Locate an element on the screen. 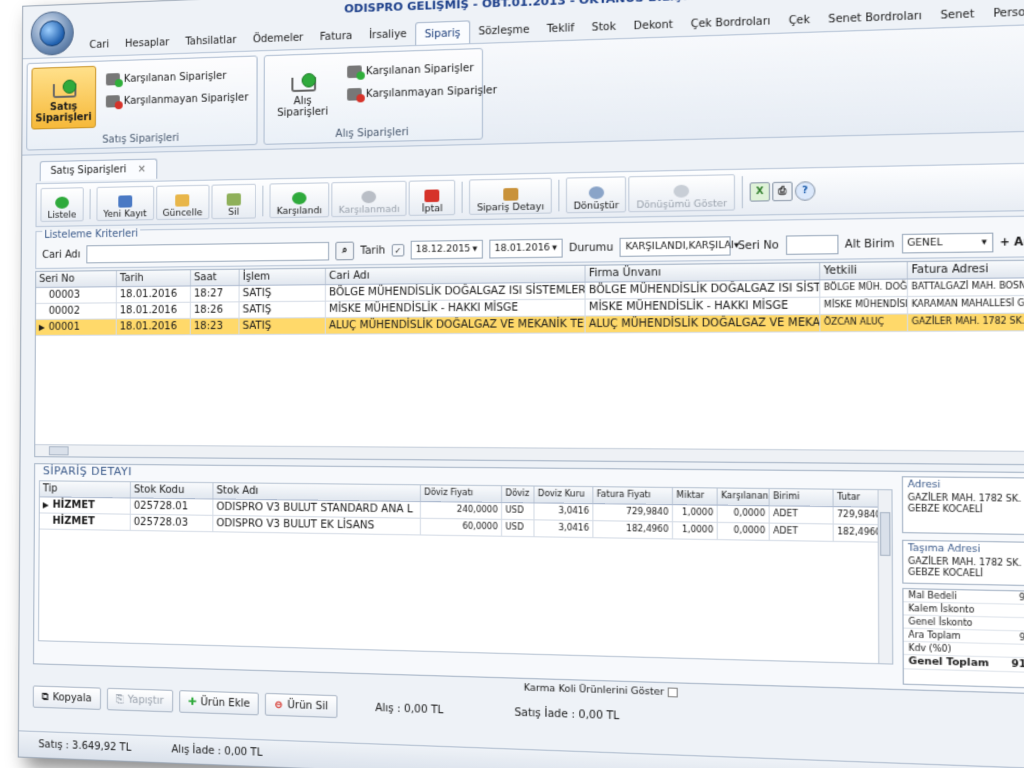 Image resolution: width=1024 pixels, height=768 pixels. fulfilled-label: Karşılandı is located at coordinates (299, 211).